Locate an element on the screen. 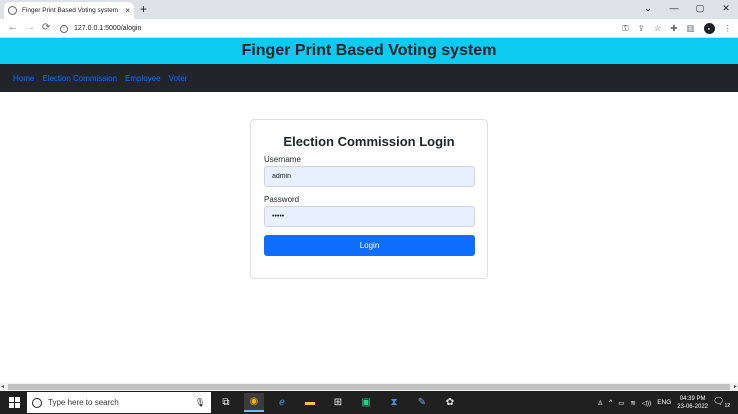 The image size is (738, 414). maximize-button: ▢ is located at coordinates (700, 8).